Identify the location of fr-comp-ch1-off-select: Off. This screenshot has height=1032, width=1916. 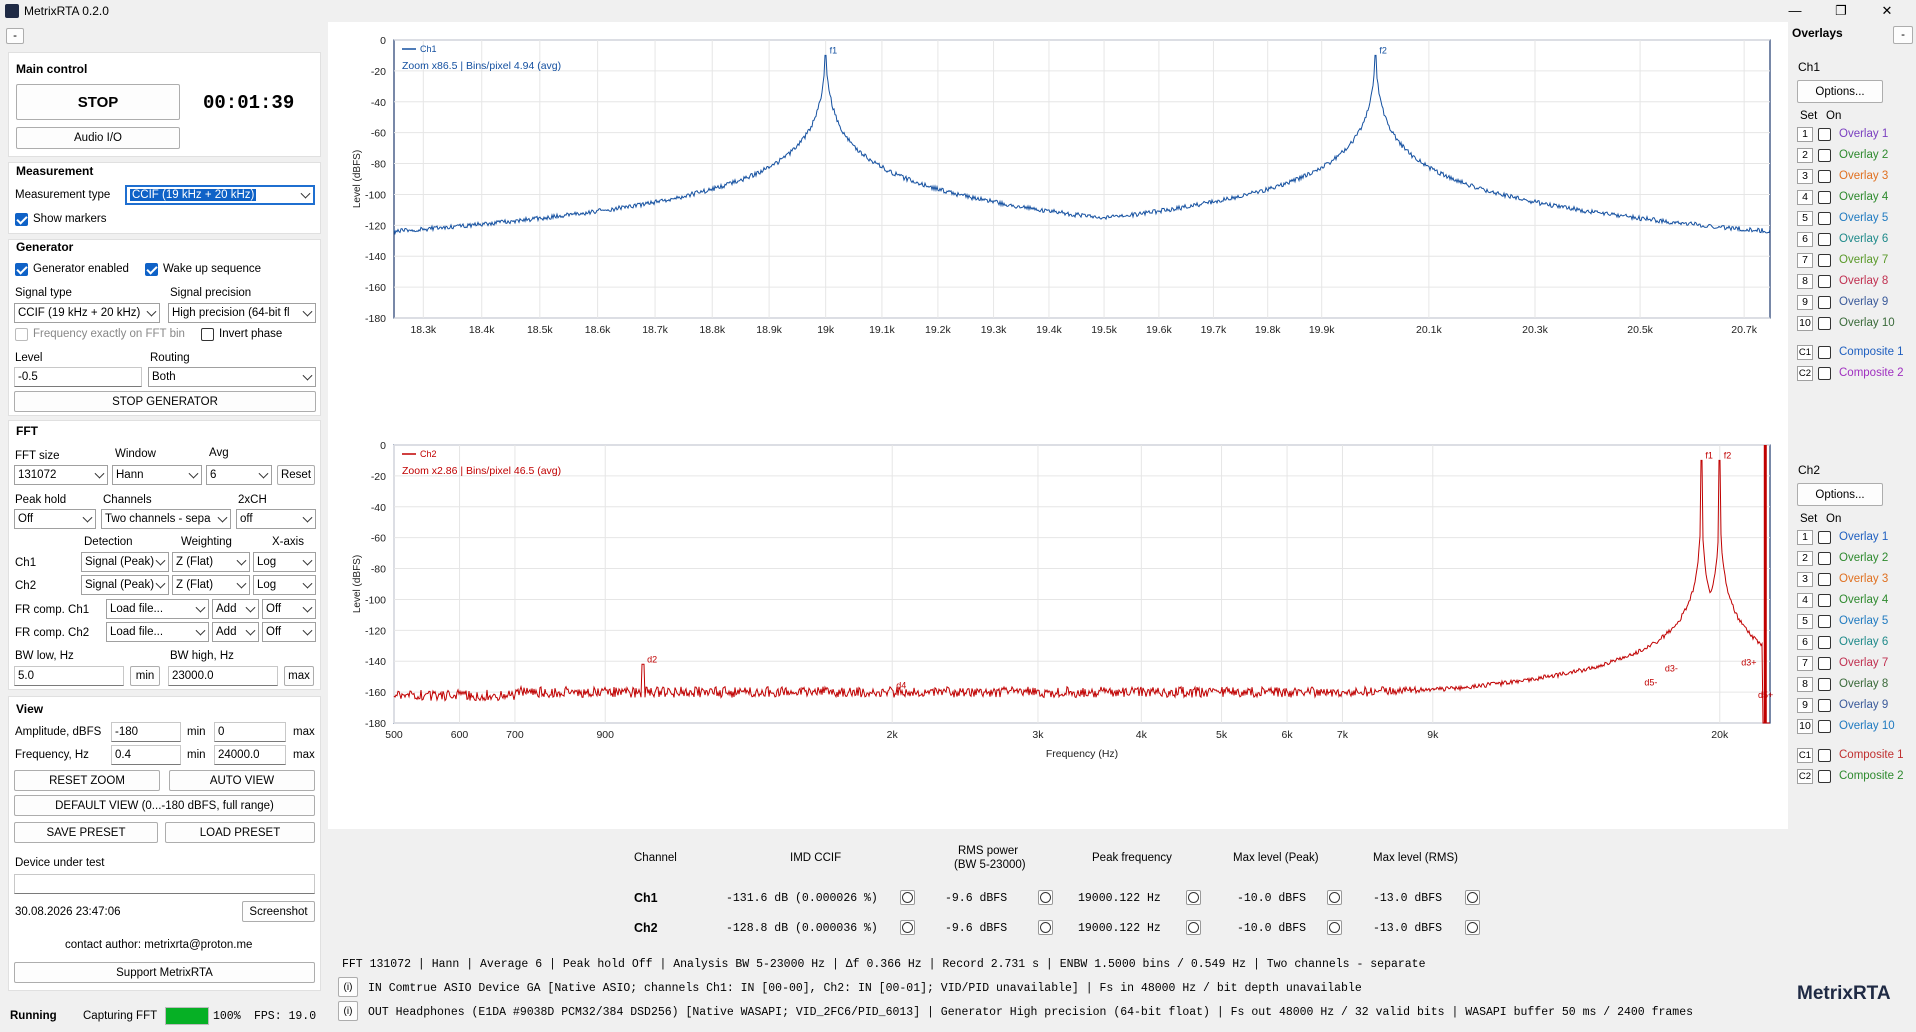
(289, 609).